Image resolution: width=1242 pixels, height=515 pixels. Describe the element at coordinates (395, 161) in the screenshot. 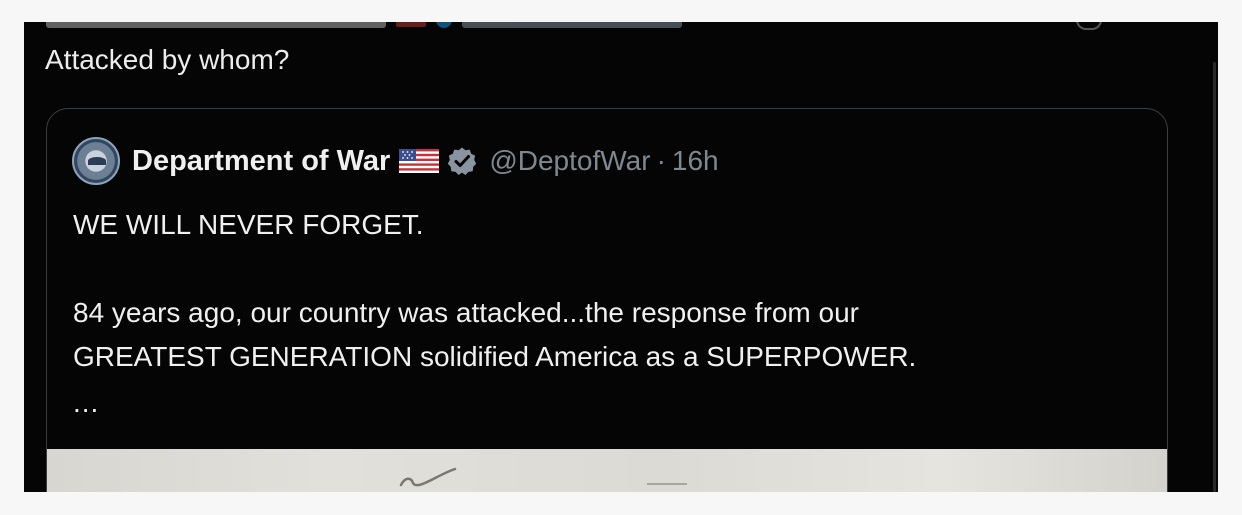

I see `quoted-post-header: Department of War @DeptofWar · 16h` at that location.